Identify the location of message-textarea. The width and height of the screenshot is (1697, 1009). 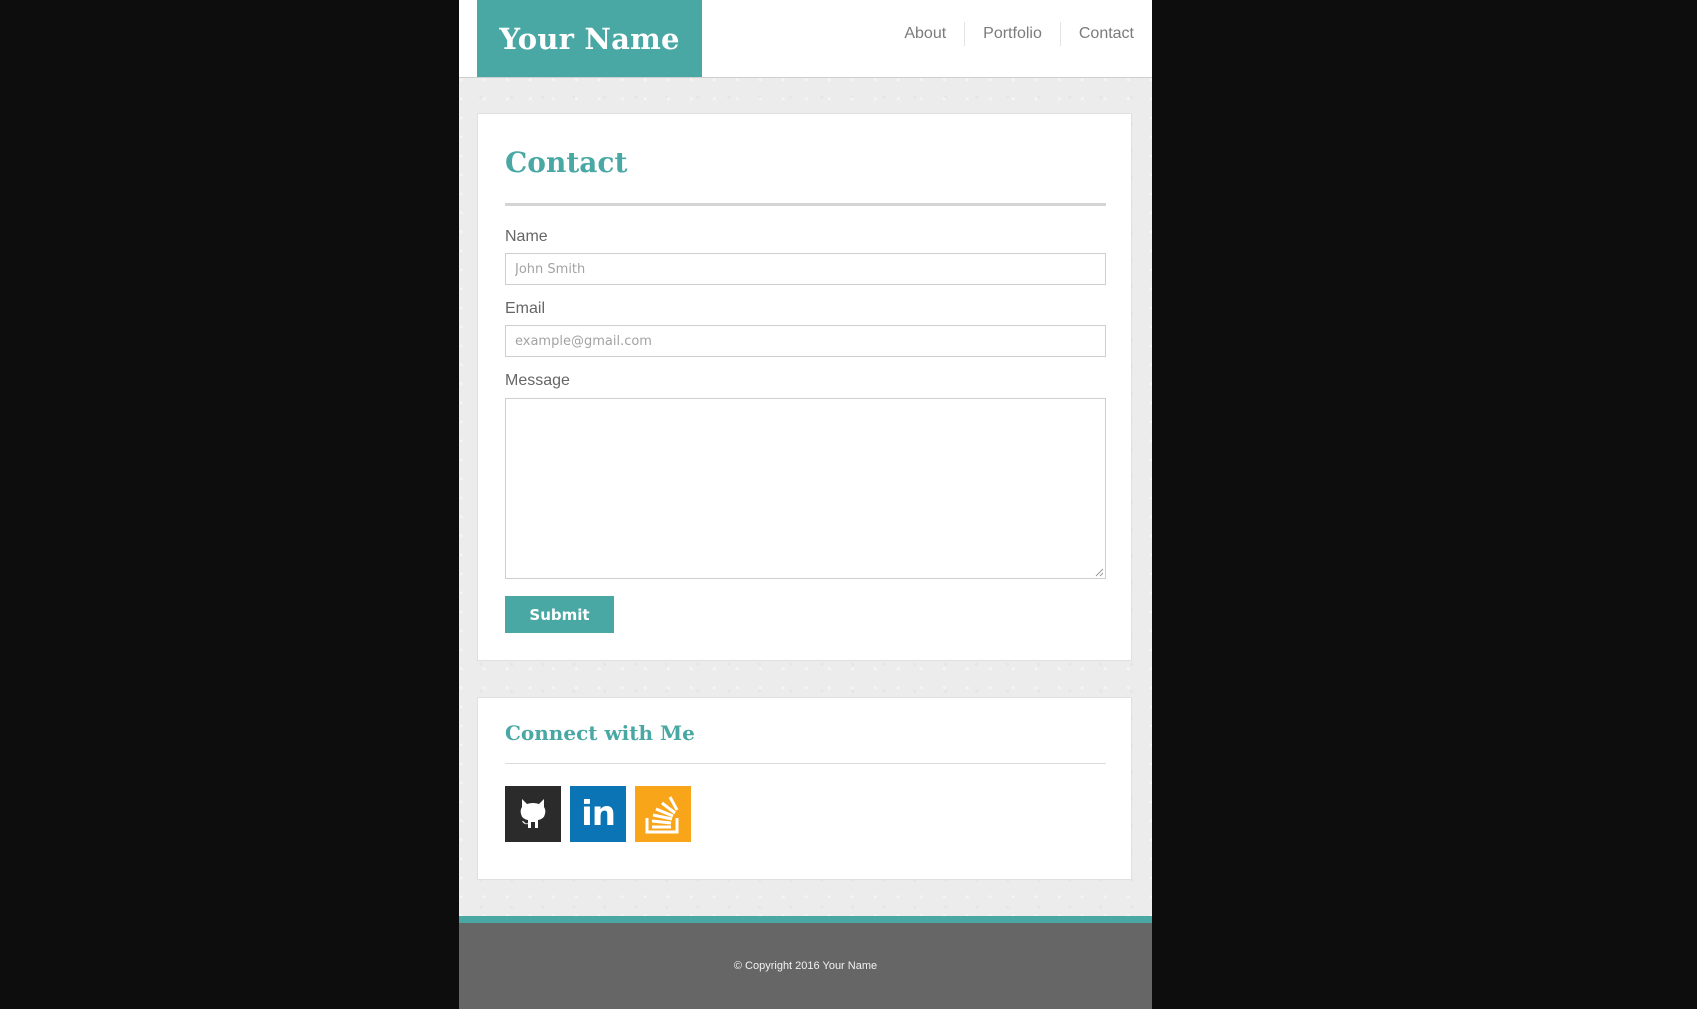
(805, 488).